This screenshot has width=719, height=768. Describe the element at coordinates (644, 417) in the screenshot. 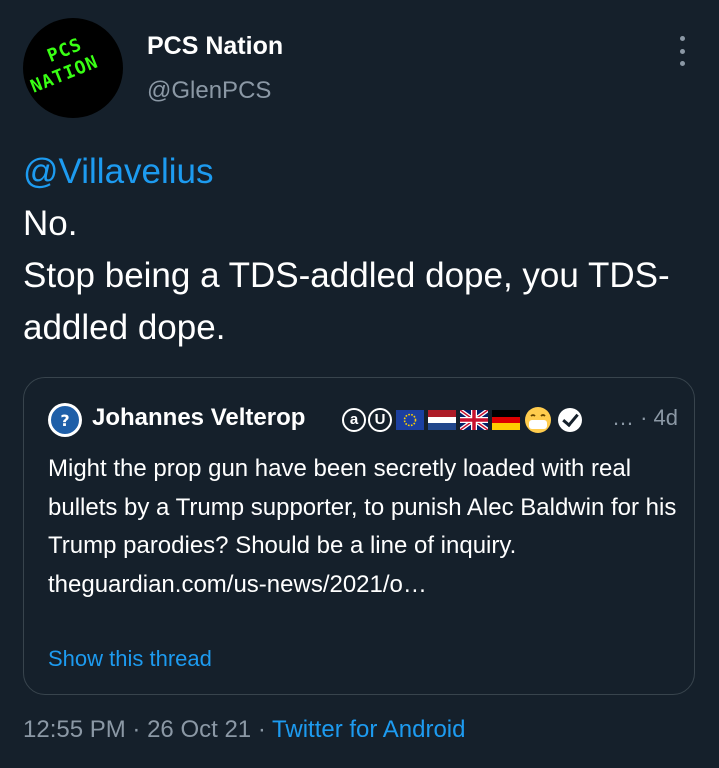

I see `quoted-tweet-time: … · 4d` at that location.